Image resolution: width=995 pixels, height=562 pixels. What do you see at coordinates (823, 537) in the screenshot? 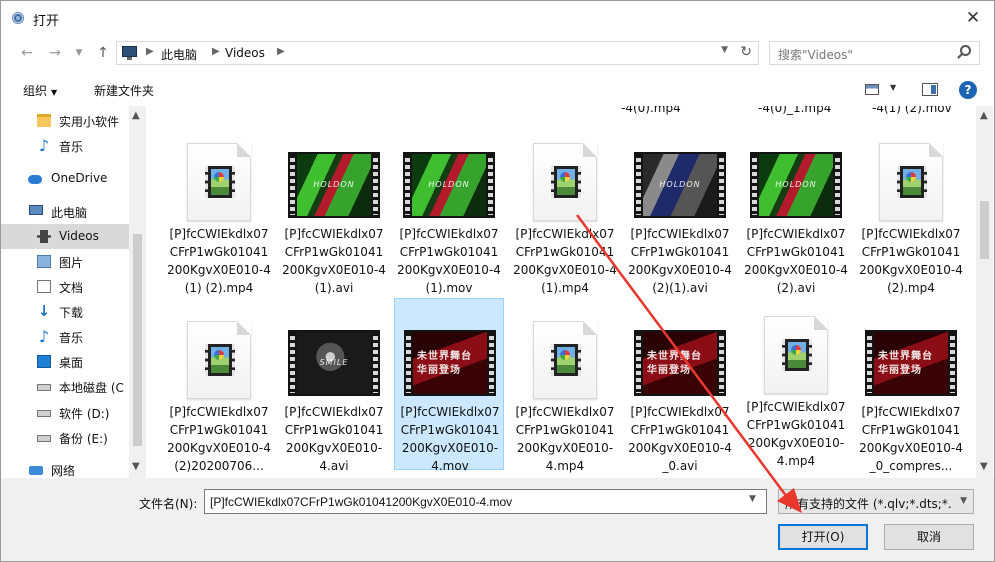
I see `open-button: 打开(O)` at bounding box center [823, 537].